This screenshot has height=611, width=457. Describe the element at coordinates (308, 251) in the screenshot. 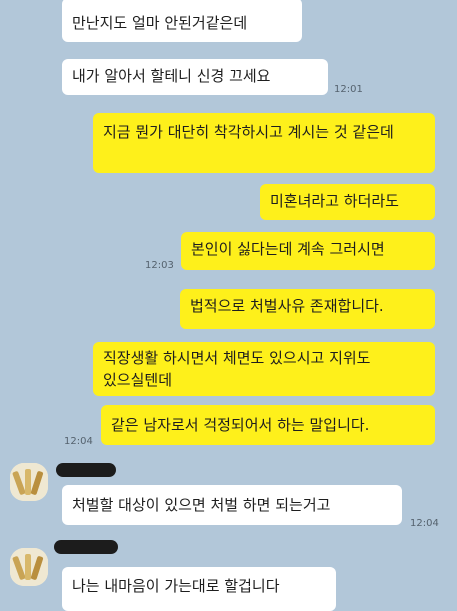

I see `sent-message: 본인이 싫다는데 계속 그러시면` at that location.